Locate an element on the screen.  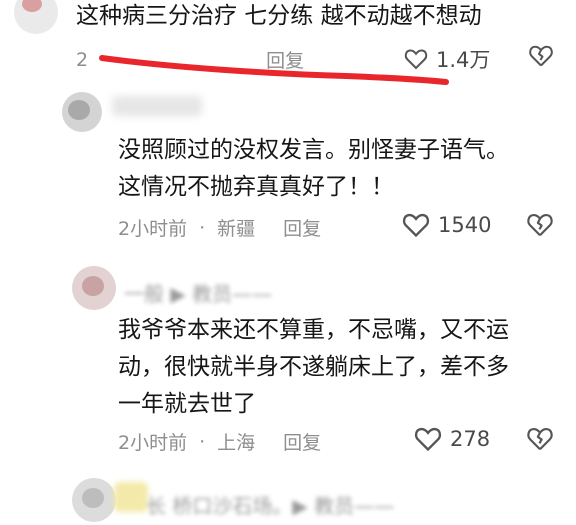
comment-text-line: 一年就去世了 is located at coordinates (187, 404).